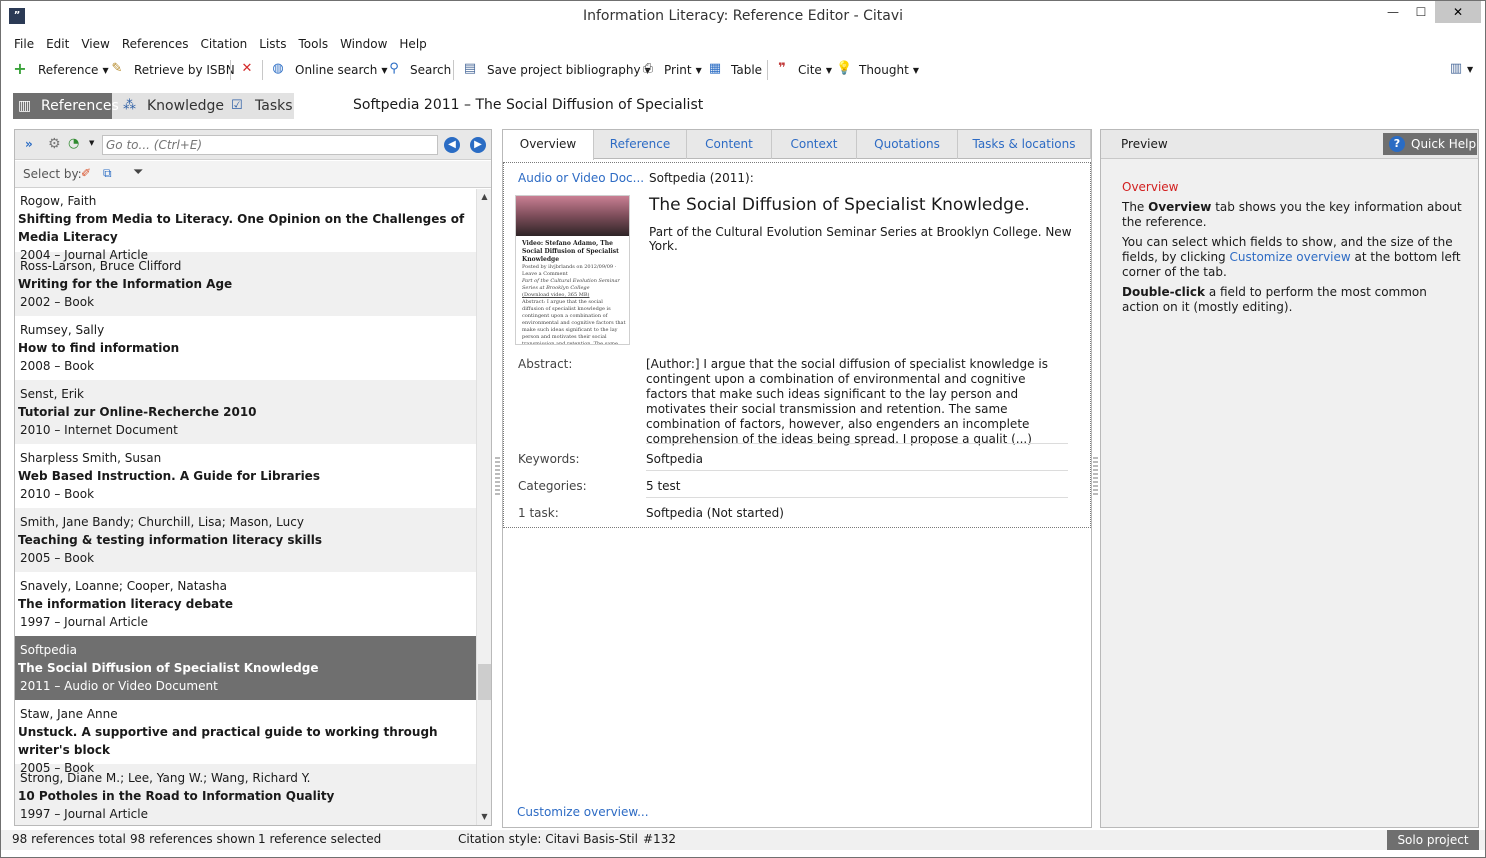  Describe the element at coordinates (270, 145) in the screenshot. I see `go-to-input` at that location.